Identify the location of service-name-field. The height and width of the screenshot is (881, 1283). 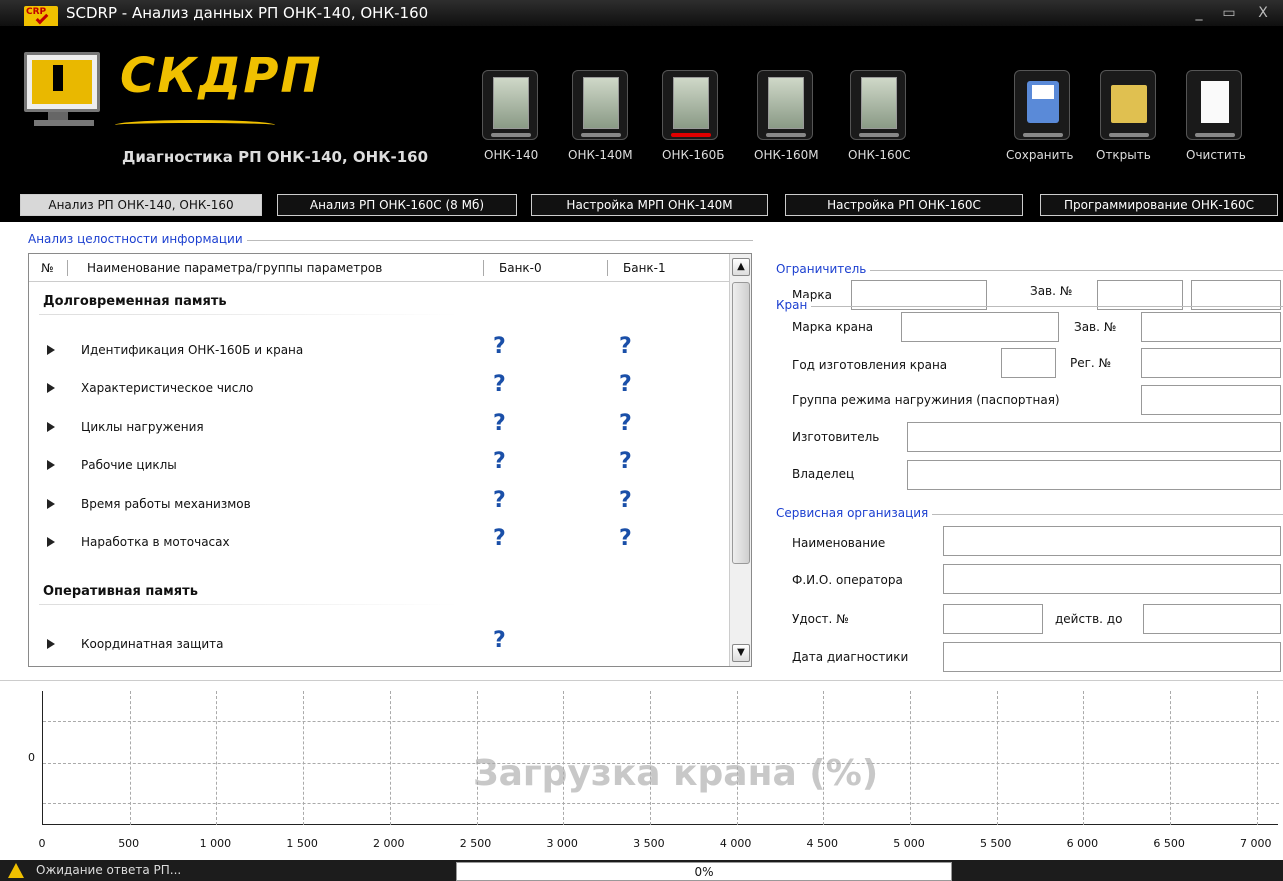
(1112, 541).